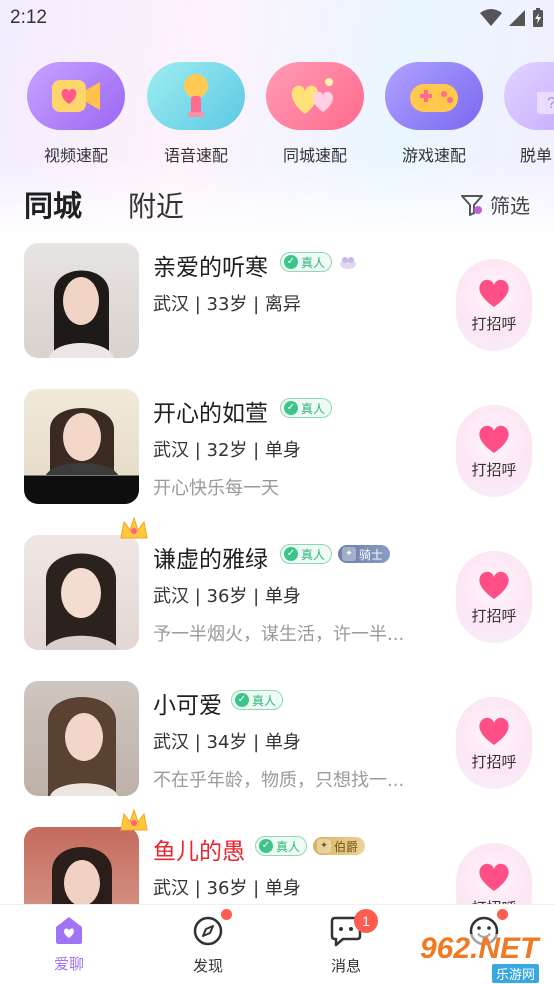  I want to click on quick-match-row: 视频速配 语音速配 同城速配 游戏速配 ? 脱单, so click(277, 116).